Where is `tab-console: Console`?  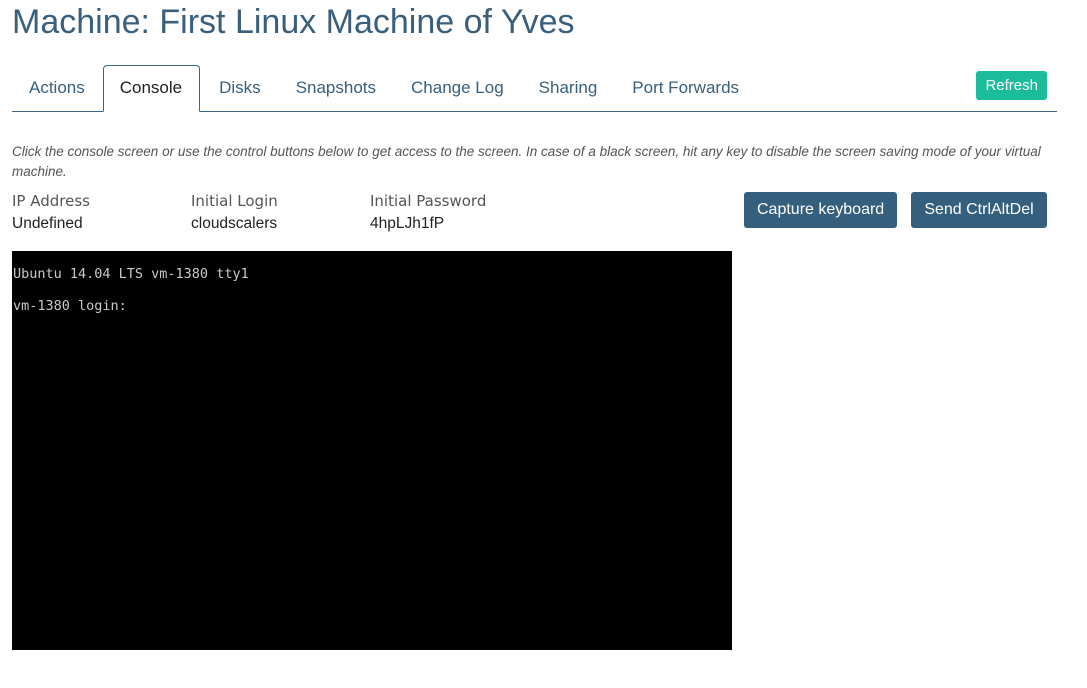
tab-console: Console is located at coordinates (151, 88).